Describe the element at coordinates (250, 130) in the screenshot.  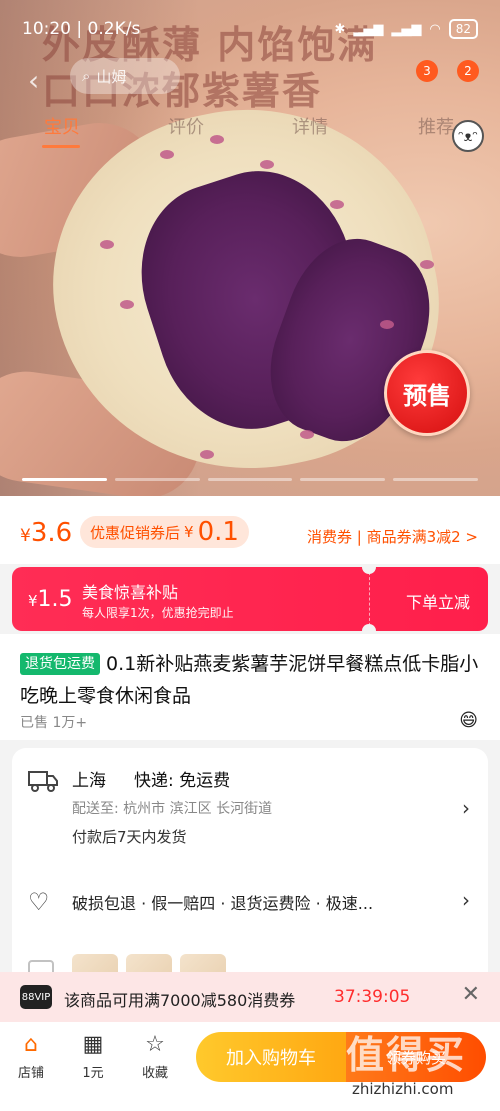
I see `section-tabs: 宝贝 评价 详情 推荐` at that location.